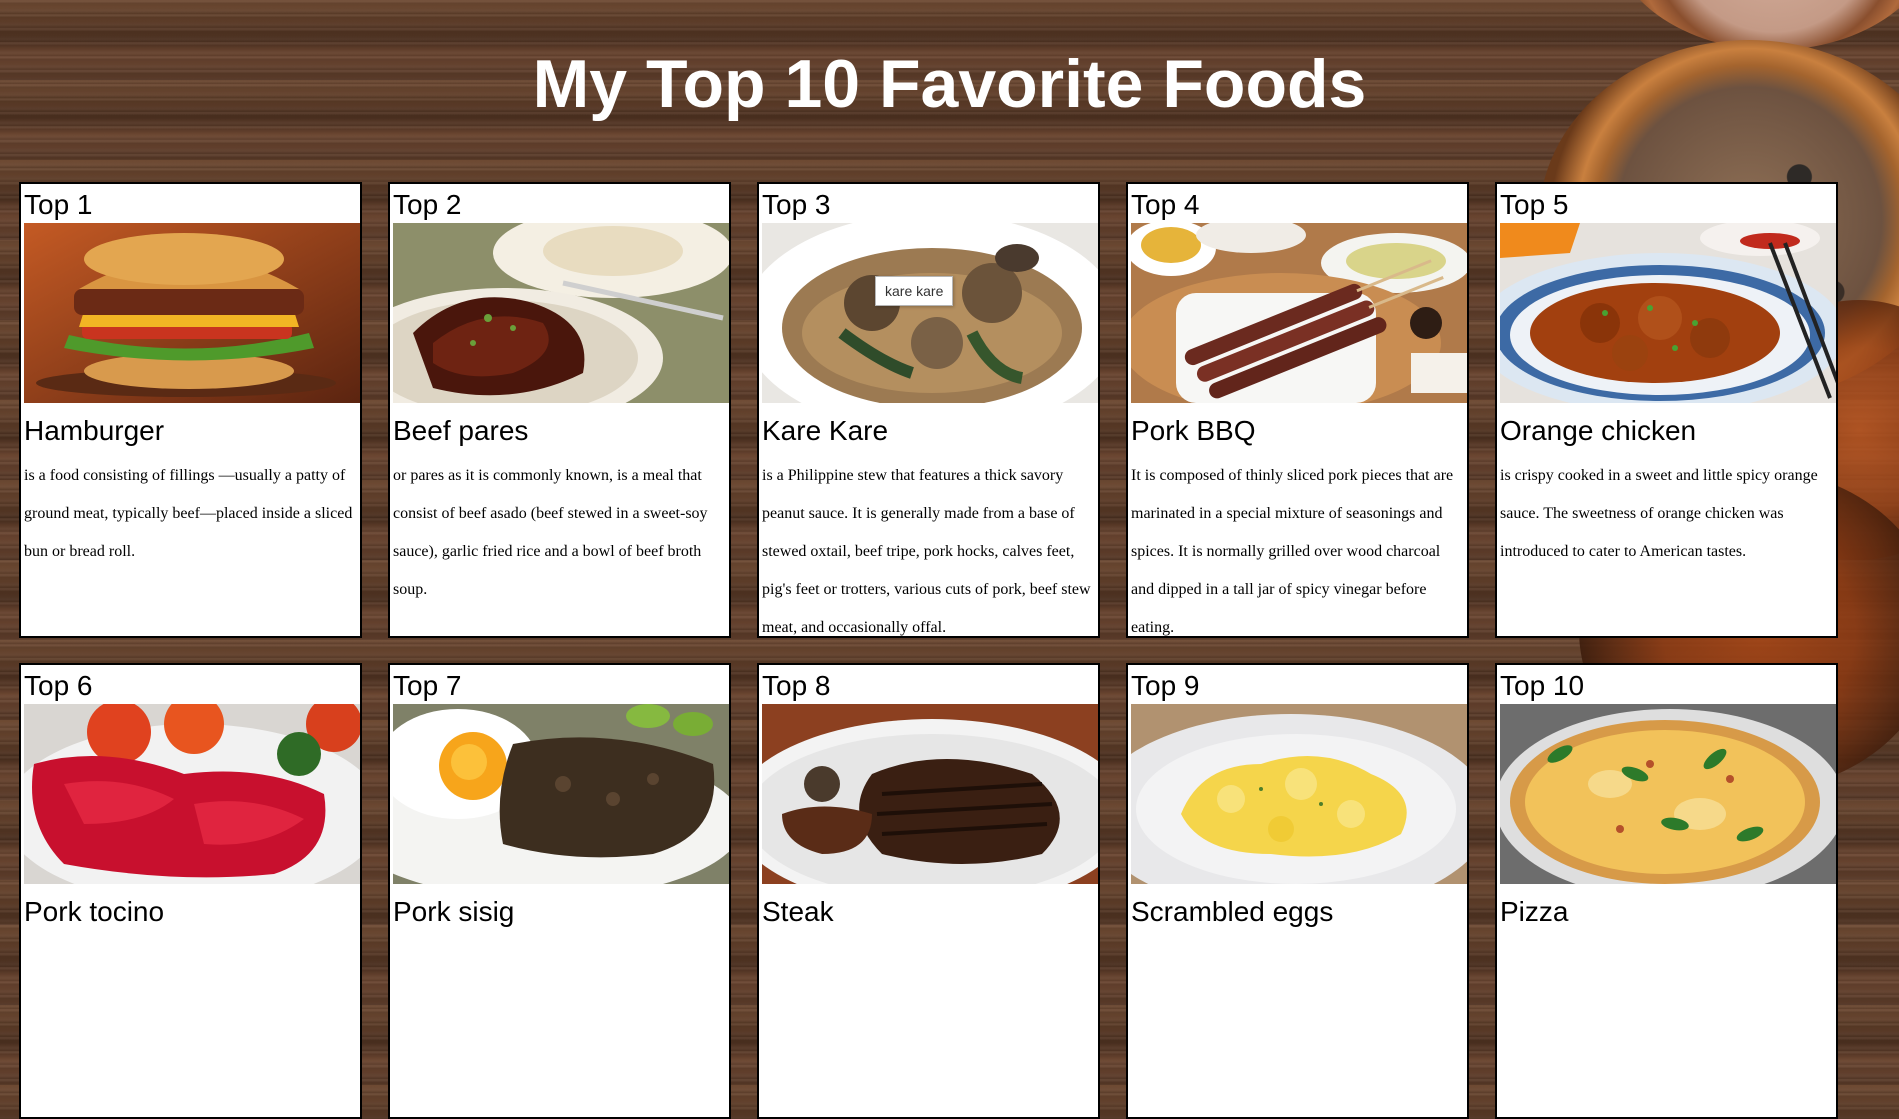 The height and width of the screenshot is (1119, 1899). I want to click on food-image-pizza, so click(1668, 794).